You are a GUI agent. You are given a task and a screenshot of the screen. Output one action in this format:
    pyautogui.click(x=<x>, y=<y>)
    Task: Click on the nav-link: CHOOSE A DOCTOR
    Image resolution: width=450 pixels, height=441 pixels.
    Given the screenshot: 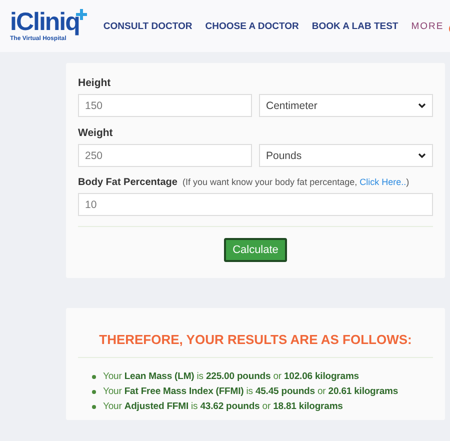 What is the action you would take?
    pyautogui.click(x=252, y=26)
    